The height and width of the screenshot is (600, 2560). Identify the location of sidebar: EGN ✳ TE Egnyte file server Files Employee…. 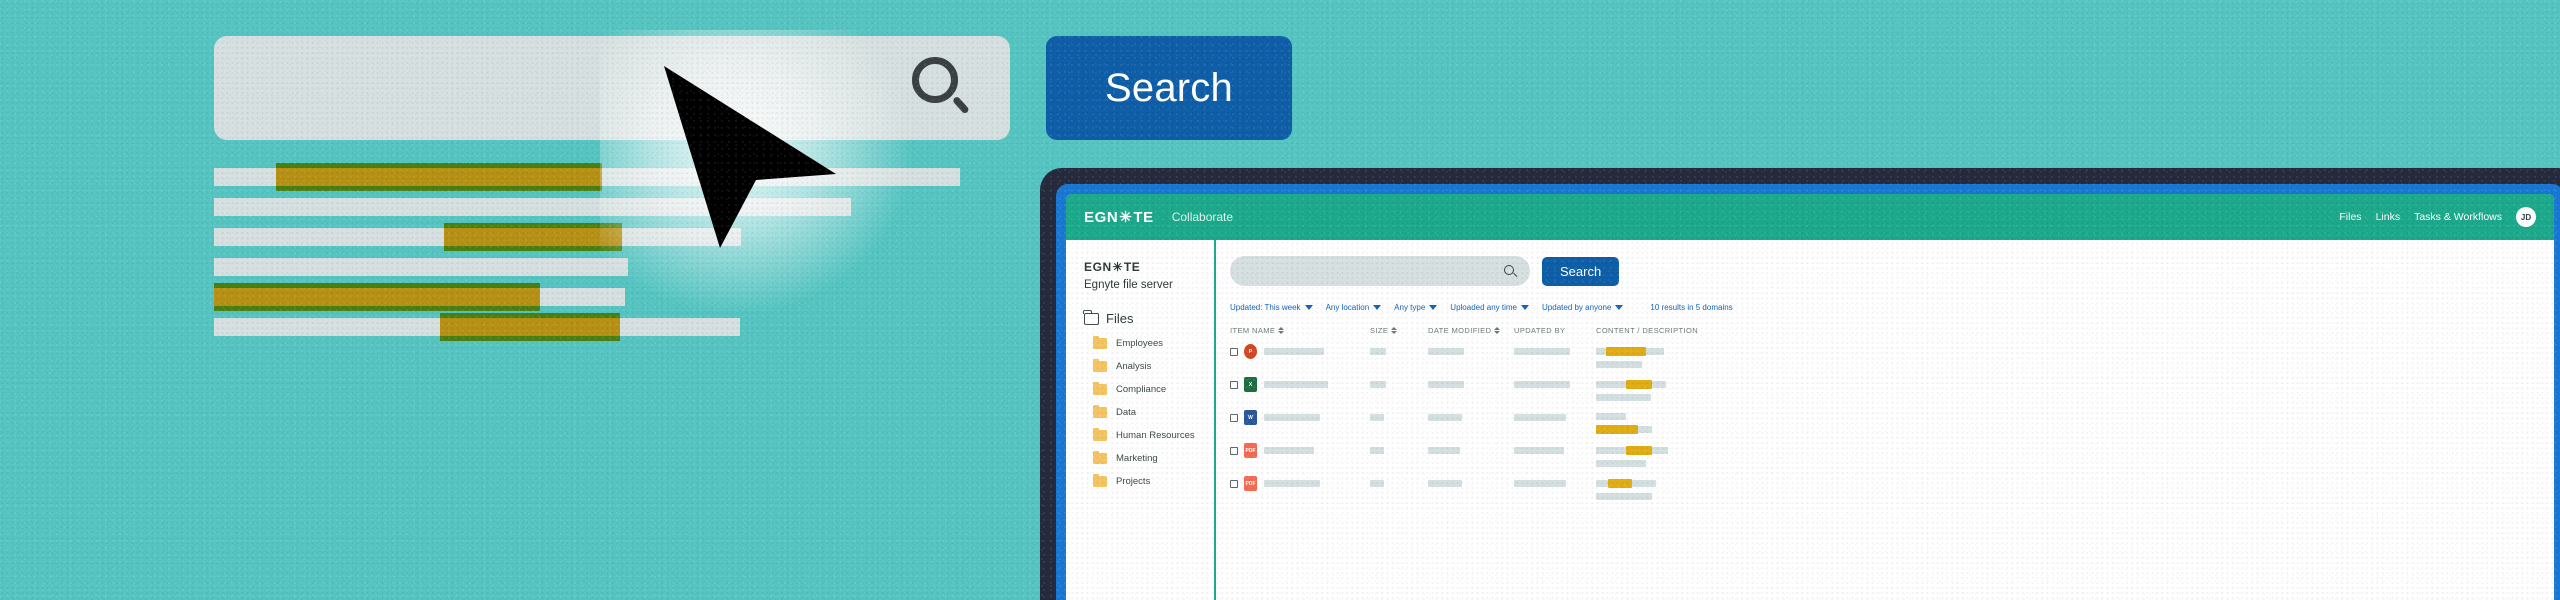
(1140, 420).